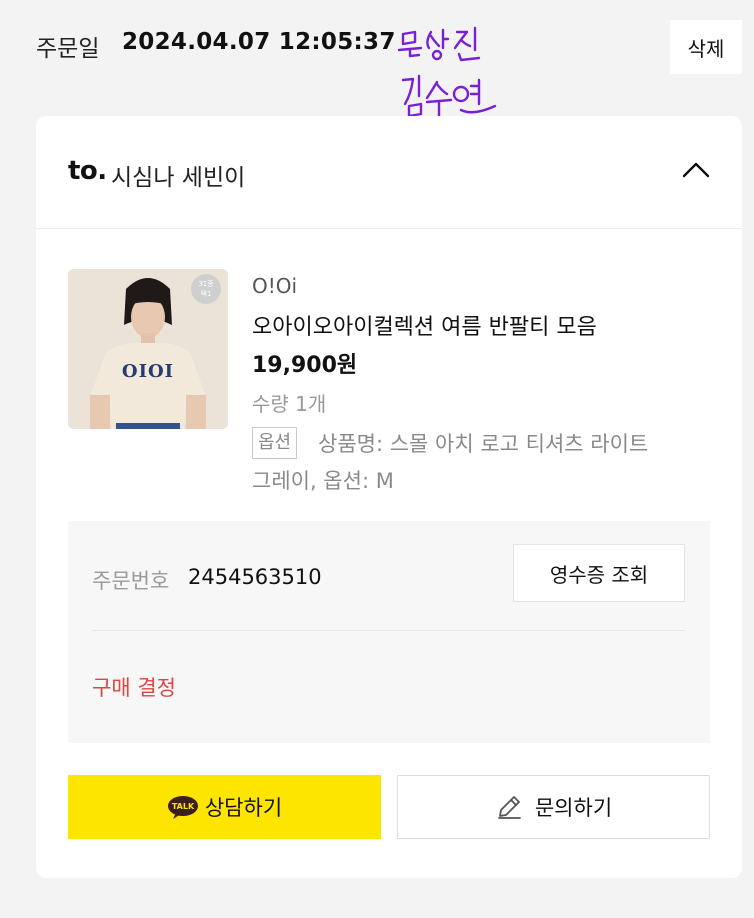 This screenshot has height=918, width=754. What do you see at coordinates (178, 178) in the screenshot?
I see `store-name: 시심나 세빈이` at bounding box center [178, 178].